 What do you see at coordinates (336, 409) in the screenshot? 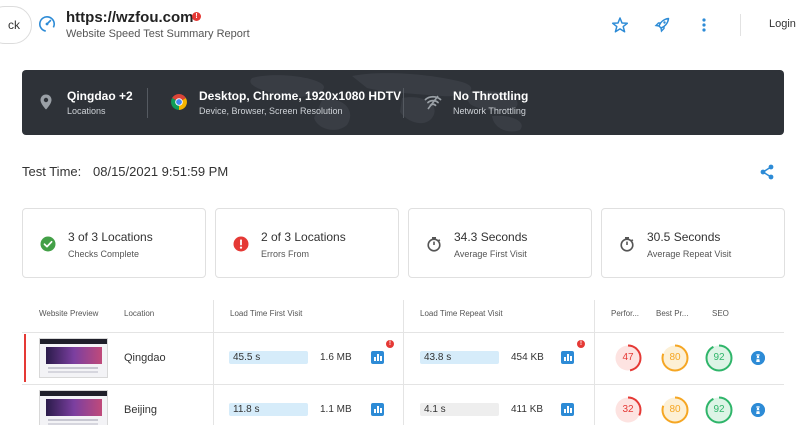
I see `first-visit-size: 1.1 MB` at bounding box center [336, 409].